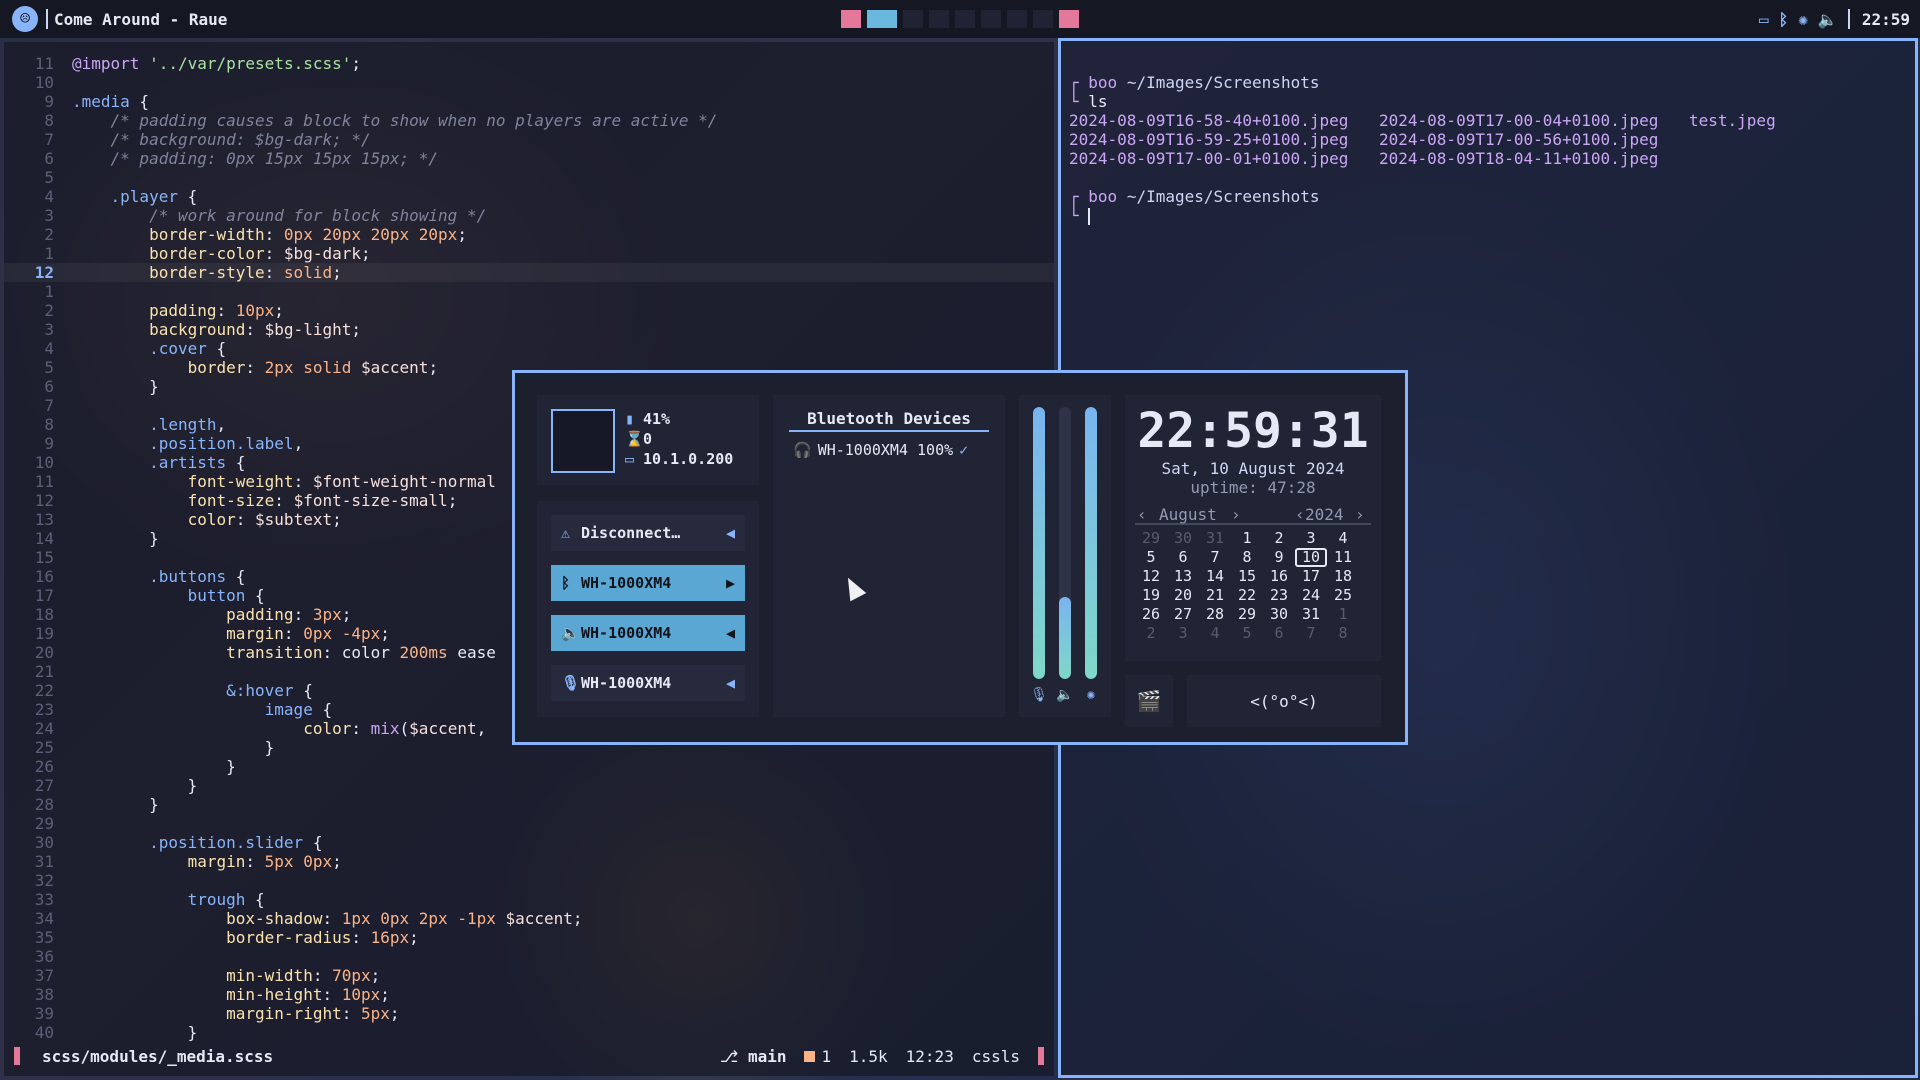 Image resolution: width=1920 pixels, height=1080 pixels. What do you see at coordinates (1828, 19) in the screenshot?
I see `volume-icon: 🔈` at bounding box center [1828, 19].